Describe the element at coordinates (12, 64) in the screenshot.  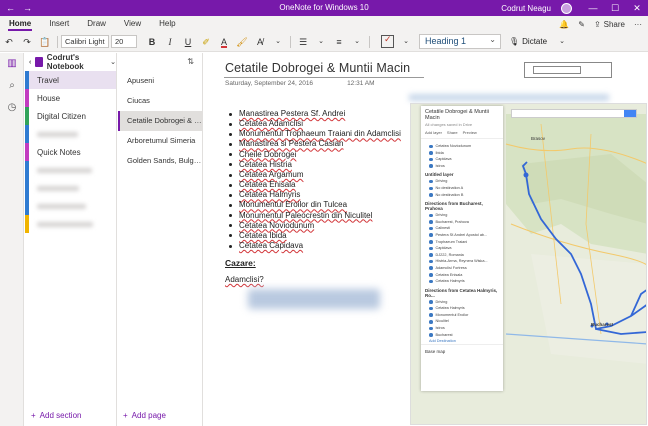
I see `notebooks-icon: ▥` at that location.